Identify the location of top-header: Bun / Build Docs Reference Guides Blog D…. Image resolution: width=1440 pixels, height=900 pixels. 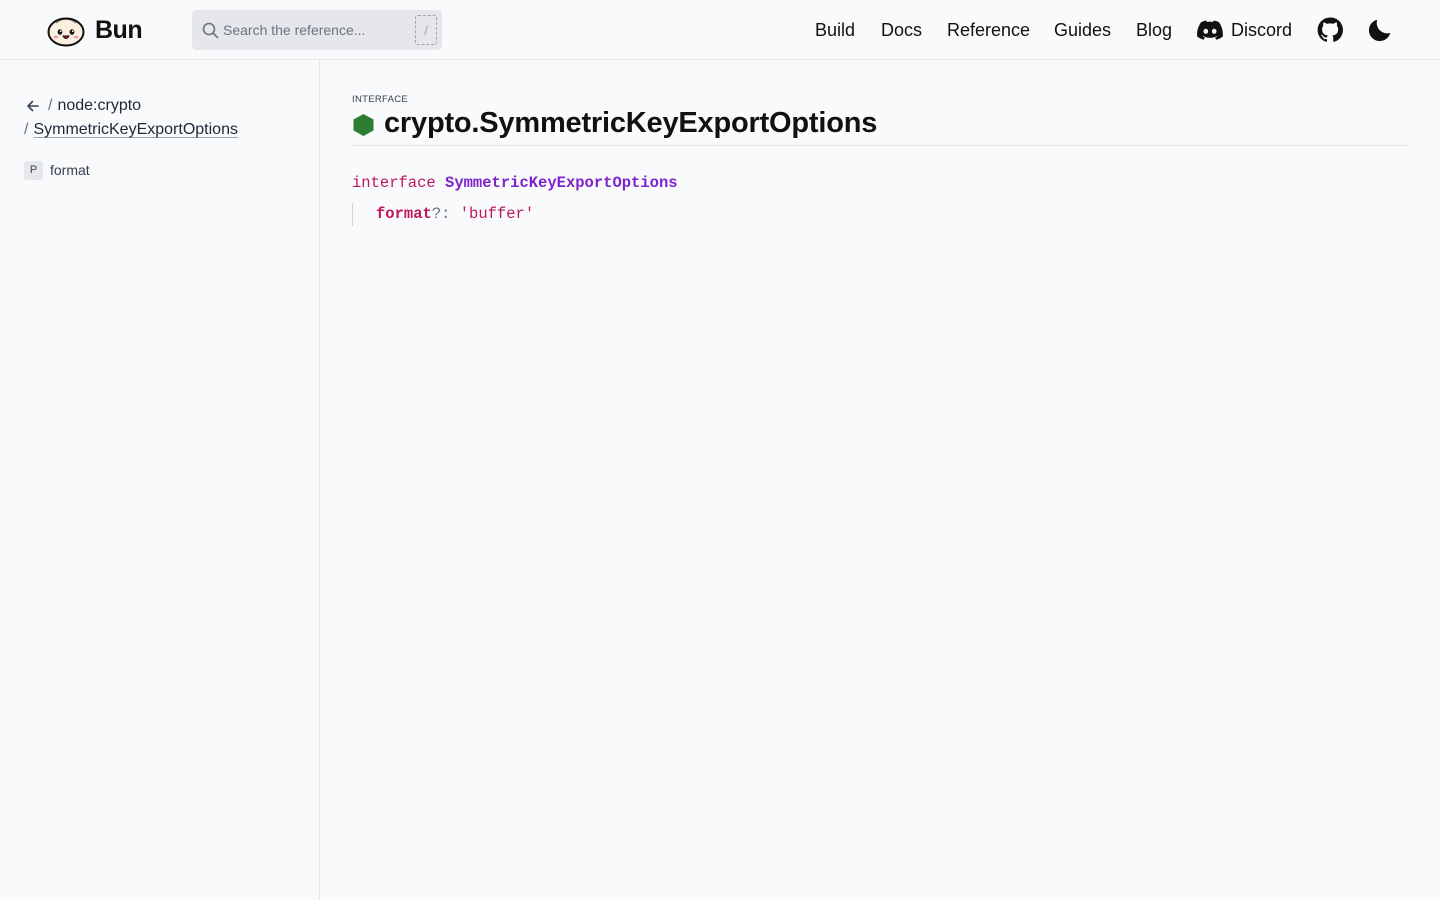
(720, 30).